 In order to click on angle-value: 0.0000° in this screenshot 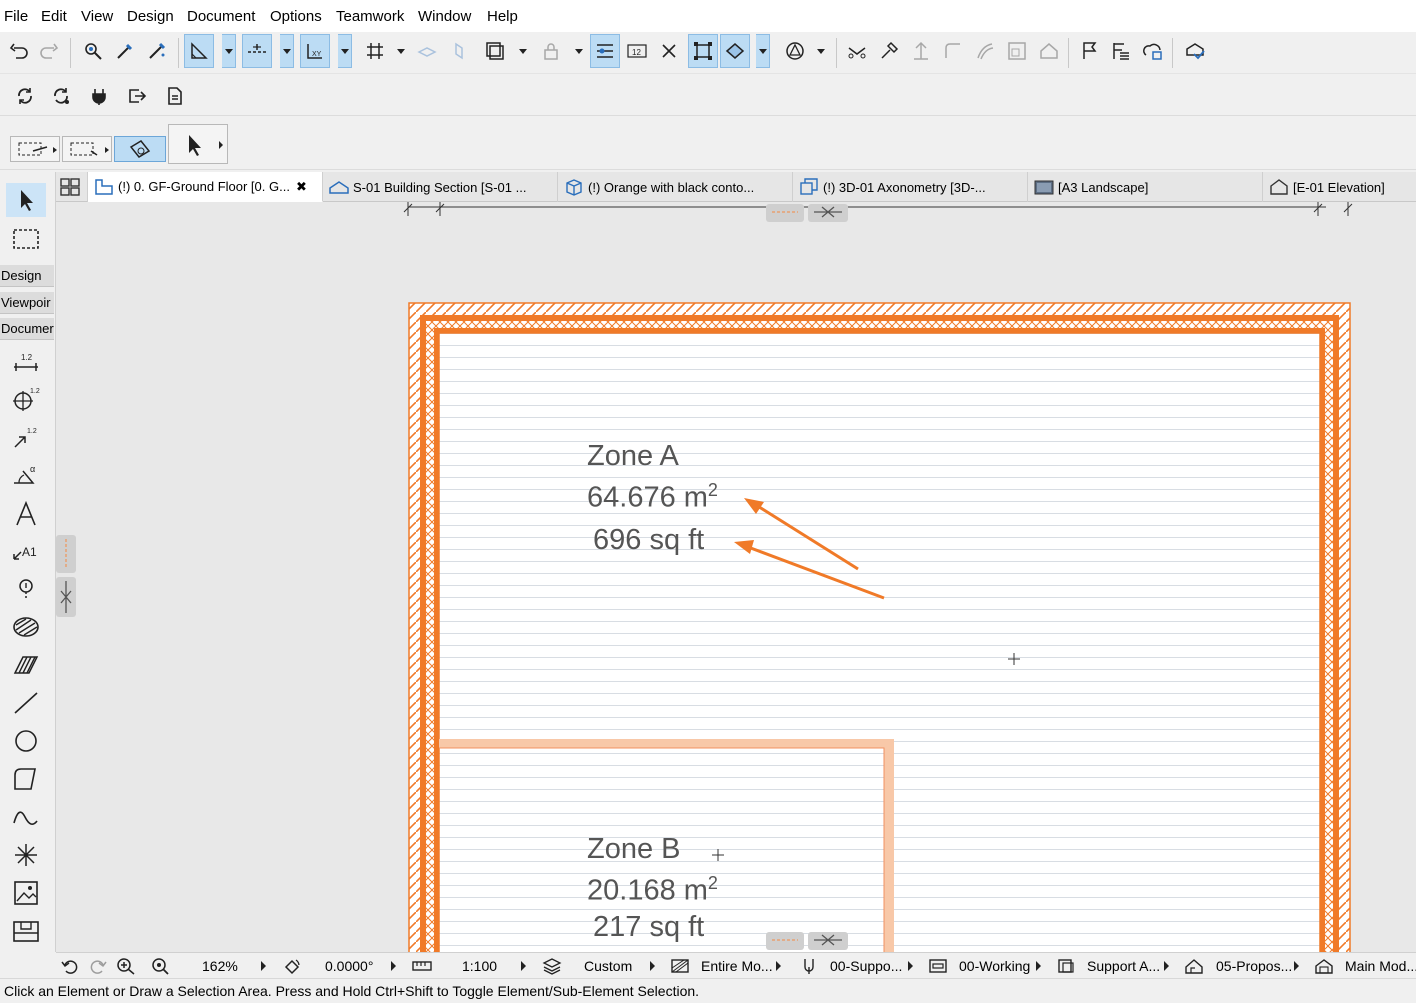, I will do `click(349, 966)`.